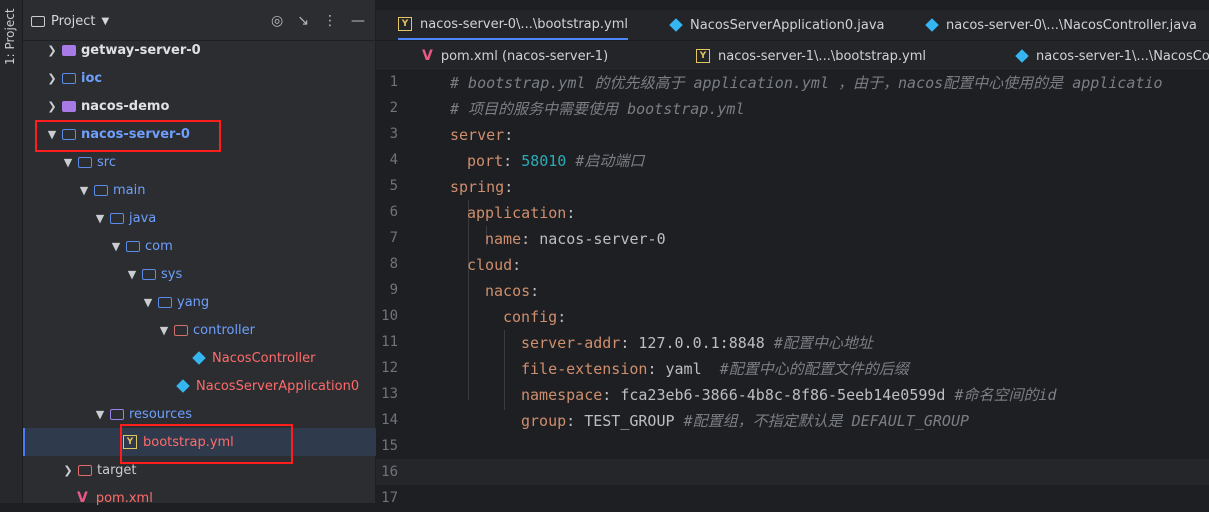  I want to click on code-line-10: config:, so click(535, 317).